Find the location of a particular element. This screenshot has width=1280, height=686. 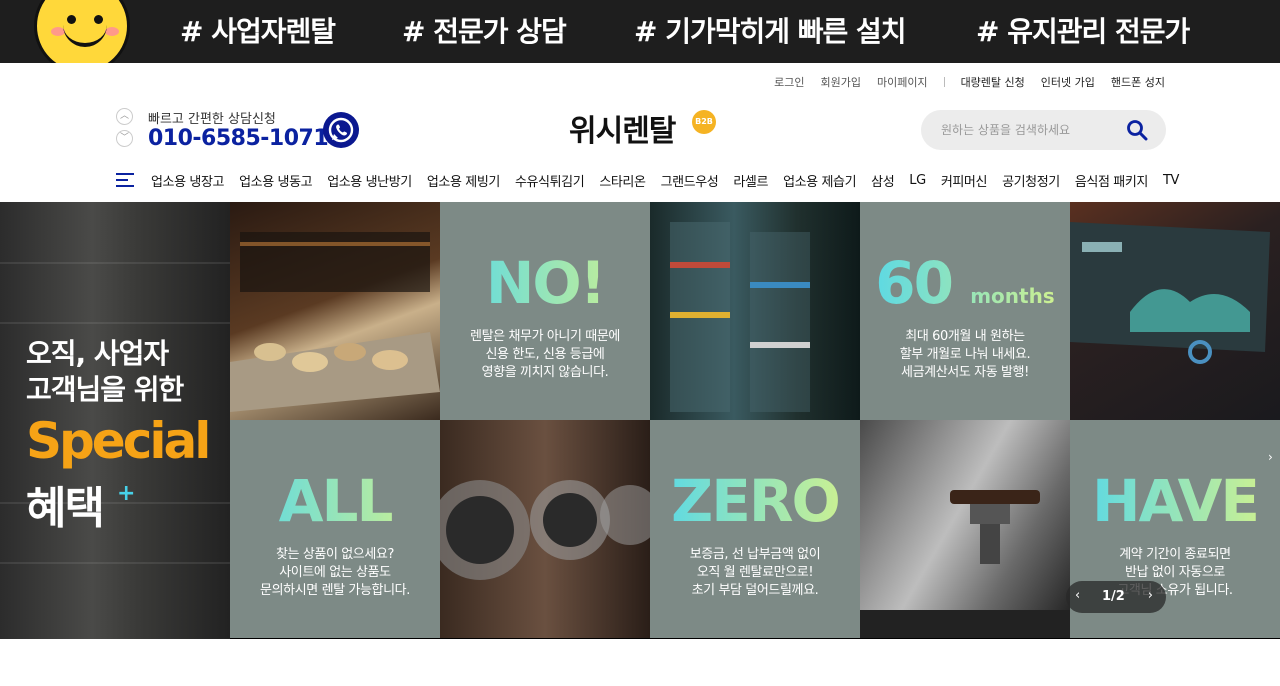

nav-item-starion: 스타리온 is located at coordinates (622, 180).